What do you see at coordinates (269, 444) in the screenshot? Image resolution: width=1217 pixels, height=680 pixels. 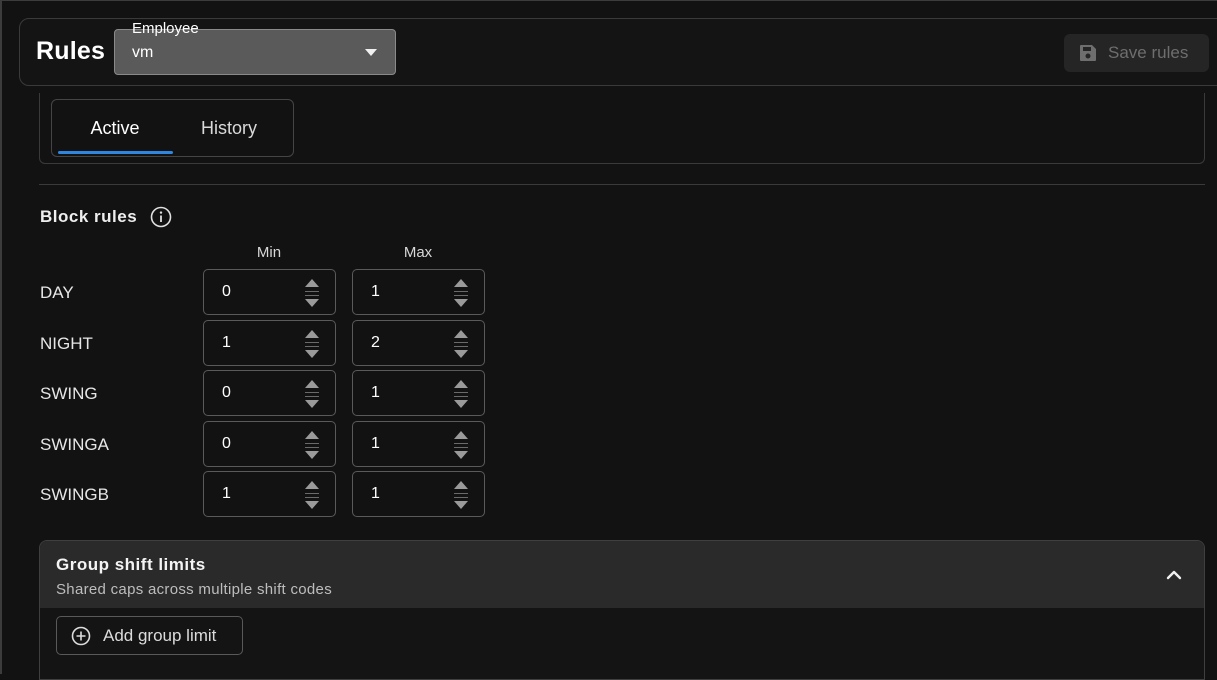 I see `min-stepper-swinga: 0` at bounding box center [269, 444].